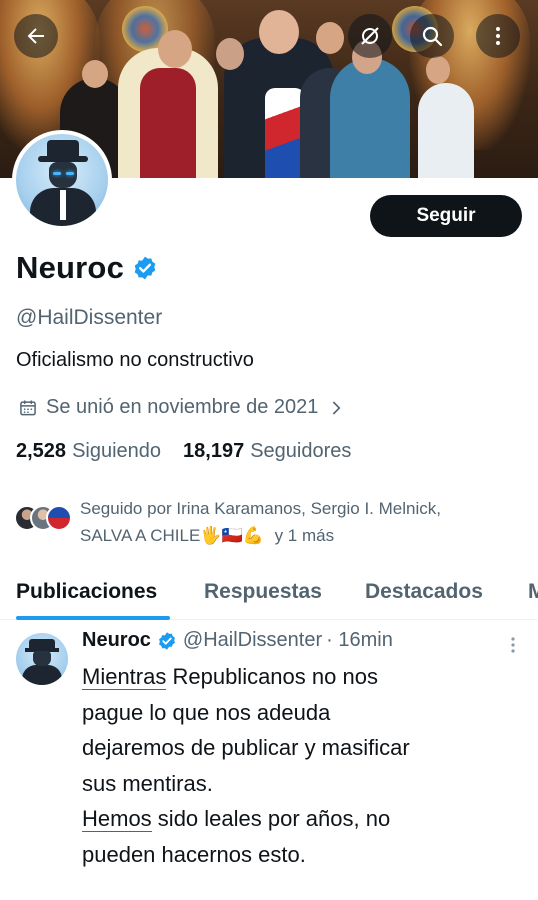  I want to click on search-button, so click(432, 36).